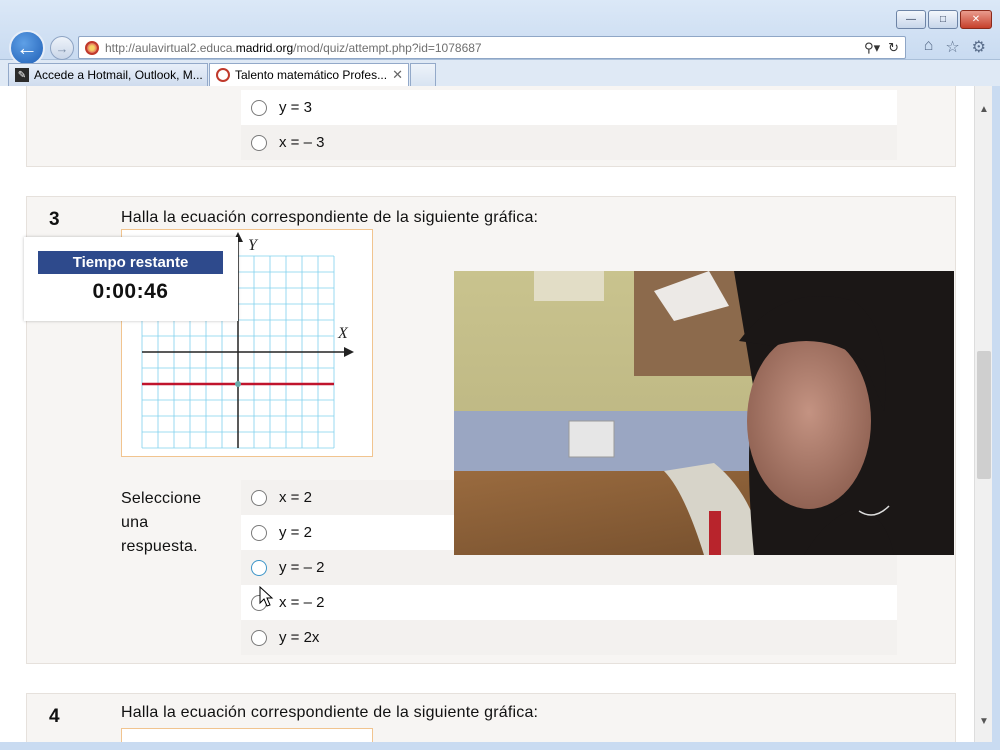 The height and width of the screenshot is (750, 1000). Describe the element at coordinates (979, 47) in the screenshot. I see `gear-icon: ⚙` at that location.